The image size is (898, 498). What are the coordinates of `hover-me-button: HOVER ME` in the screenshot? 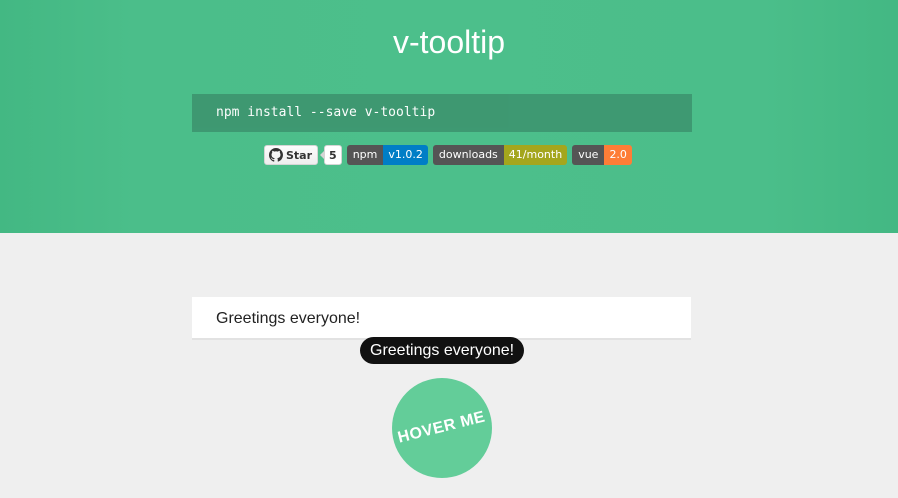 It's located at (442, 428).